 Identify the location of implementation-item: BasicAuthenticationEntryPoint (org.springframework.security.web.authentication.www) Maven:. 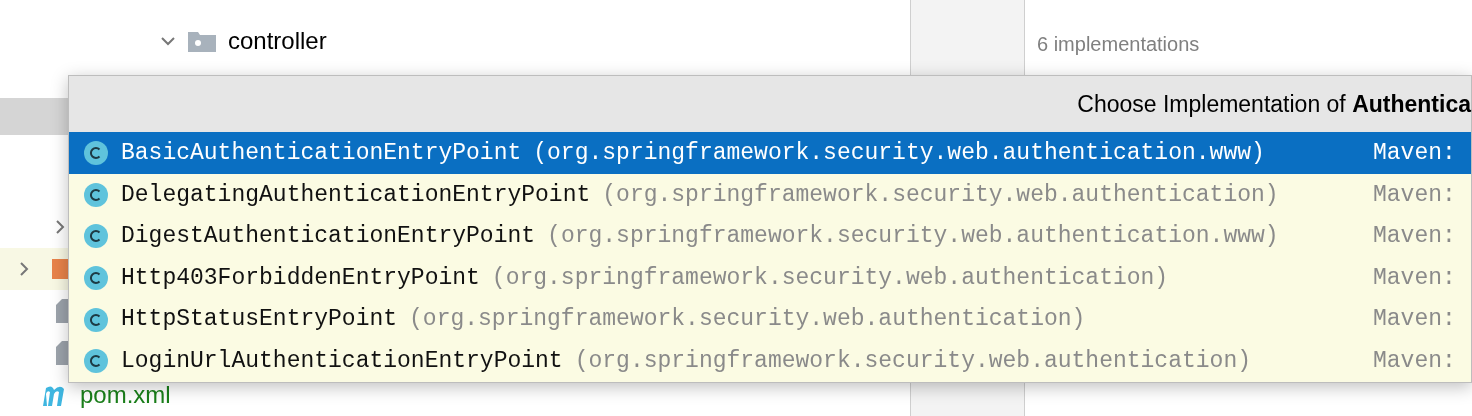
(770, 153).